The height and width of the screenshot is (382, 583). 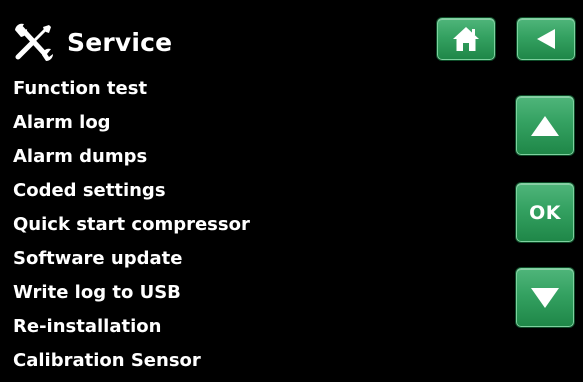 I want to click on home-button, so click(x=466, y=39).